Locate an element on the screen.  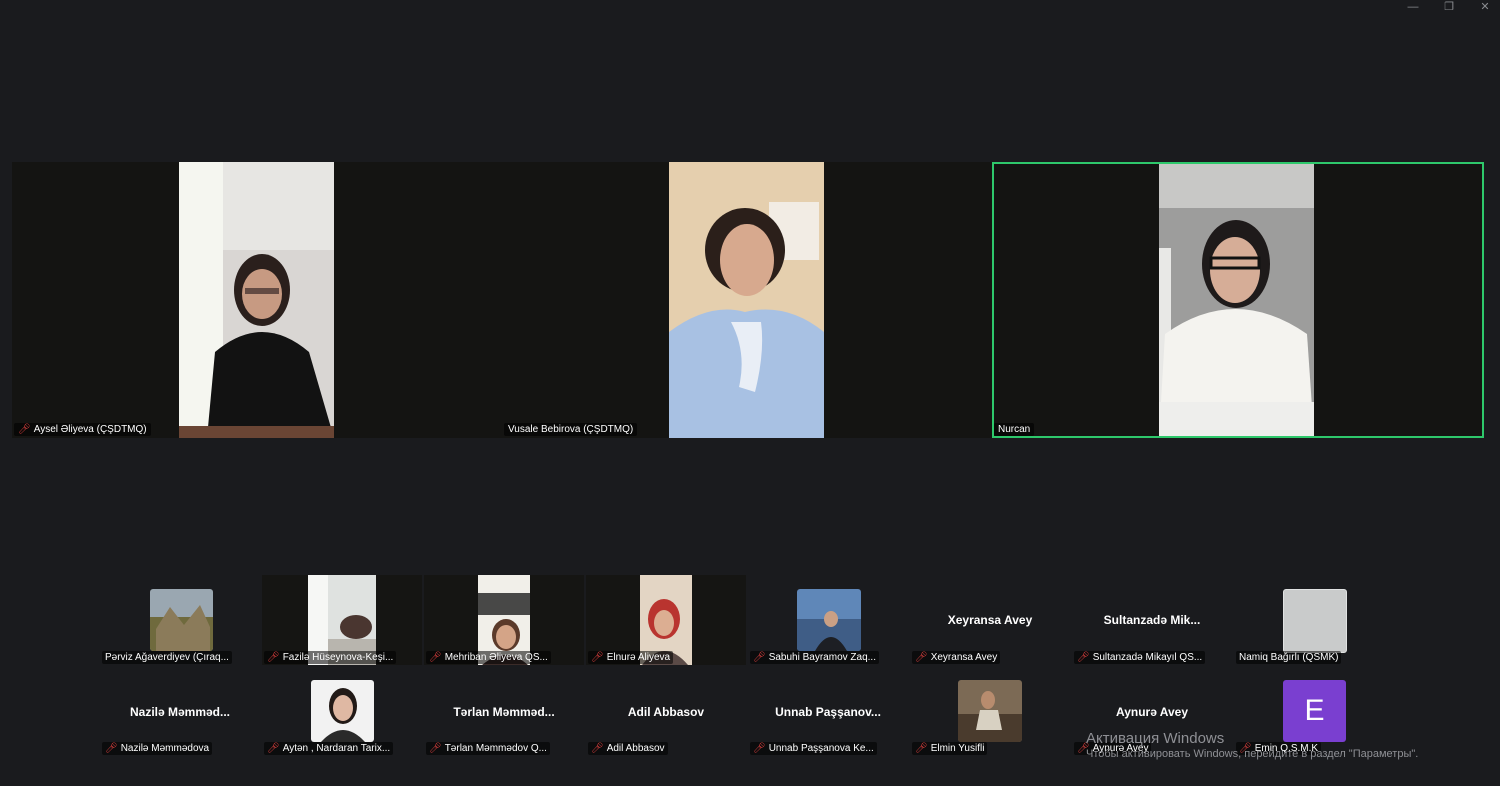
participant-name: Nurcan is located at coordinates (1014, 429).